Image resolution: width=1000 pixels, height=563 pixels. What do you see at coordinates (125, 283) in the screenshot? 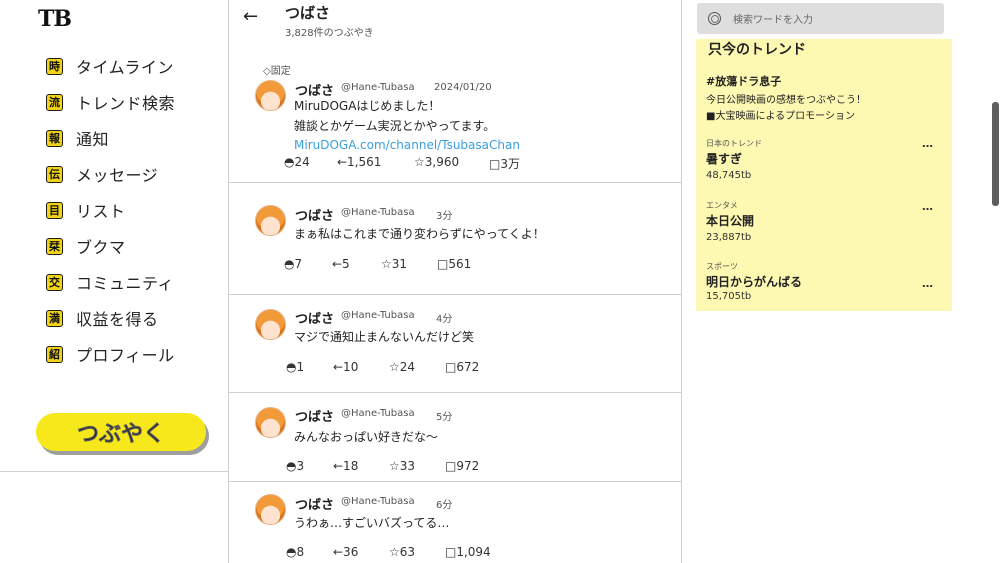
I see `nav-label: コミュニティ` at bounding box center [125, 283].